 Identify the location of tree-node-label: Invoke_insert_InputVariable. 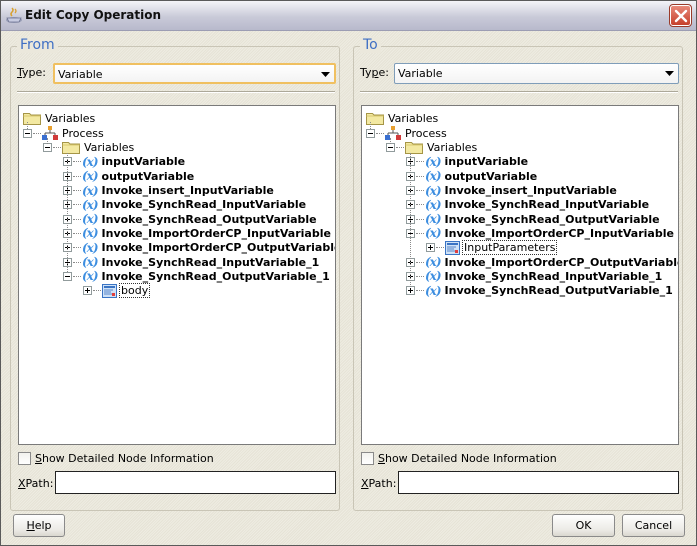
(530, 190).